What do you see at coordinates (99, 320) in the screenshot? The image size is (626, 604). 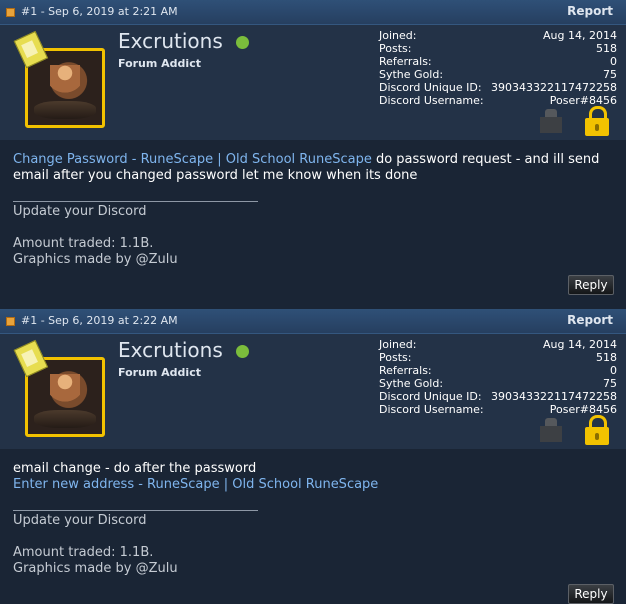 I see `post-meta: #1 - Sep 6, 2019 at 2:22 AM` at bounding box center [99, 320].